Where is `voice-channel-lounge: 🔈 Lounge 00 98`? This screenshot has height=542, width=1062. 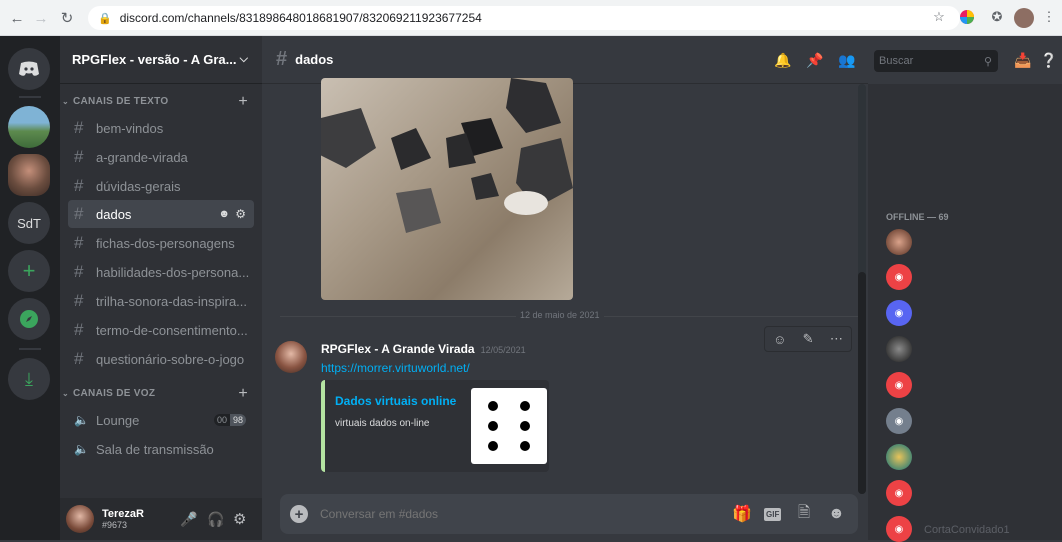
voice-channel-lounge: 🔈 Lounge 00 98 is located at coordinates (161, 420).